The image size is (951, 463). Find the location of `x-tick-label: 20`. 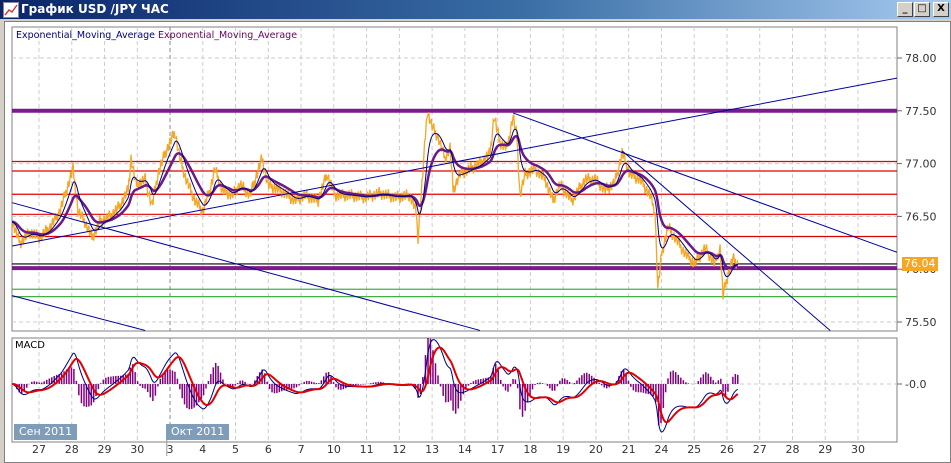

x-tick-label: 20 is located at coordinates (596, 449).